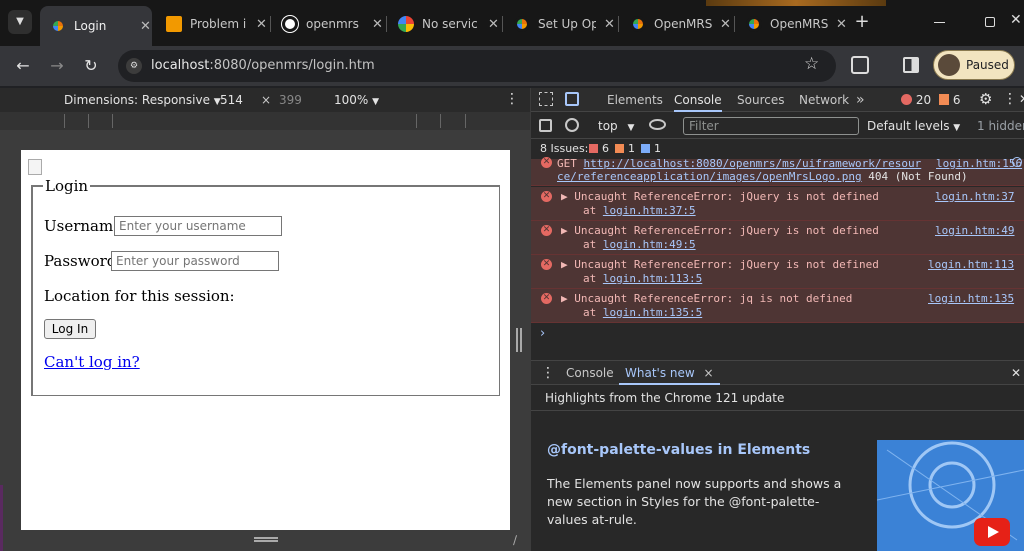 This screenshot has height=551, width=1024. I want to click on resize-handle-right, so click(519, 340).